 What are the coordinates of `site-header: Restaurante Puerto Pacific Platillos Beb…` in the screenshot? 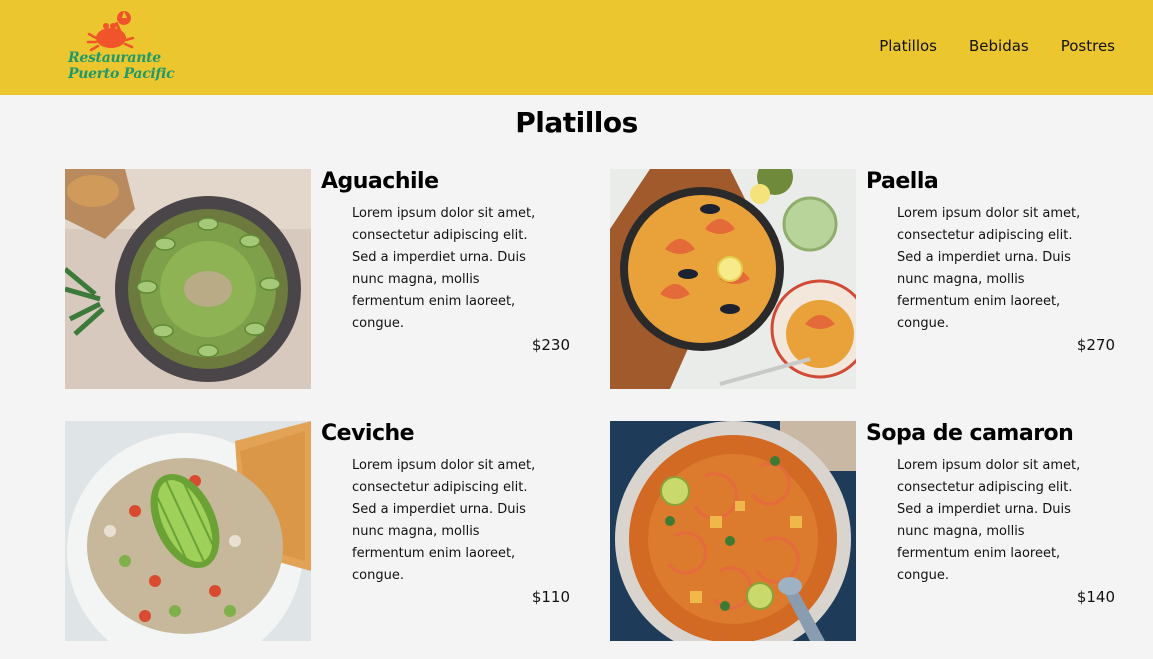 It's located at (576, 47).